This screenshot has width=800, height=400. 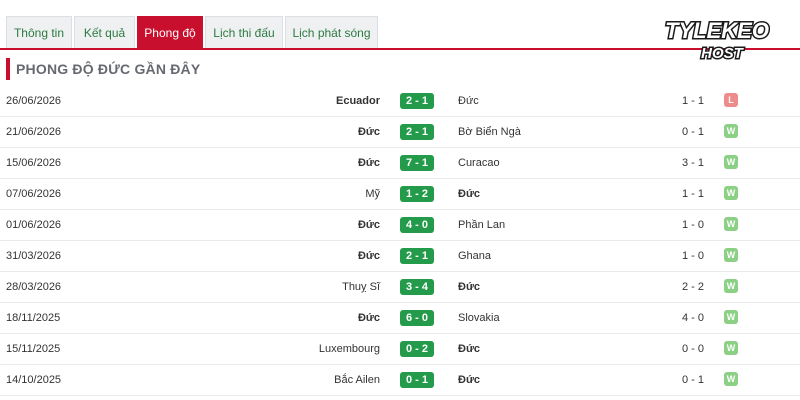 I want to click on section-title: PHONG ĐỘ ĐỨC GẦN ĐÂY, so click(x=103, y=69).